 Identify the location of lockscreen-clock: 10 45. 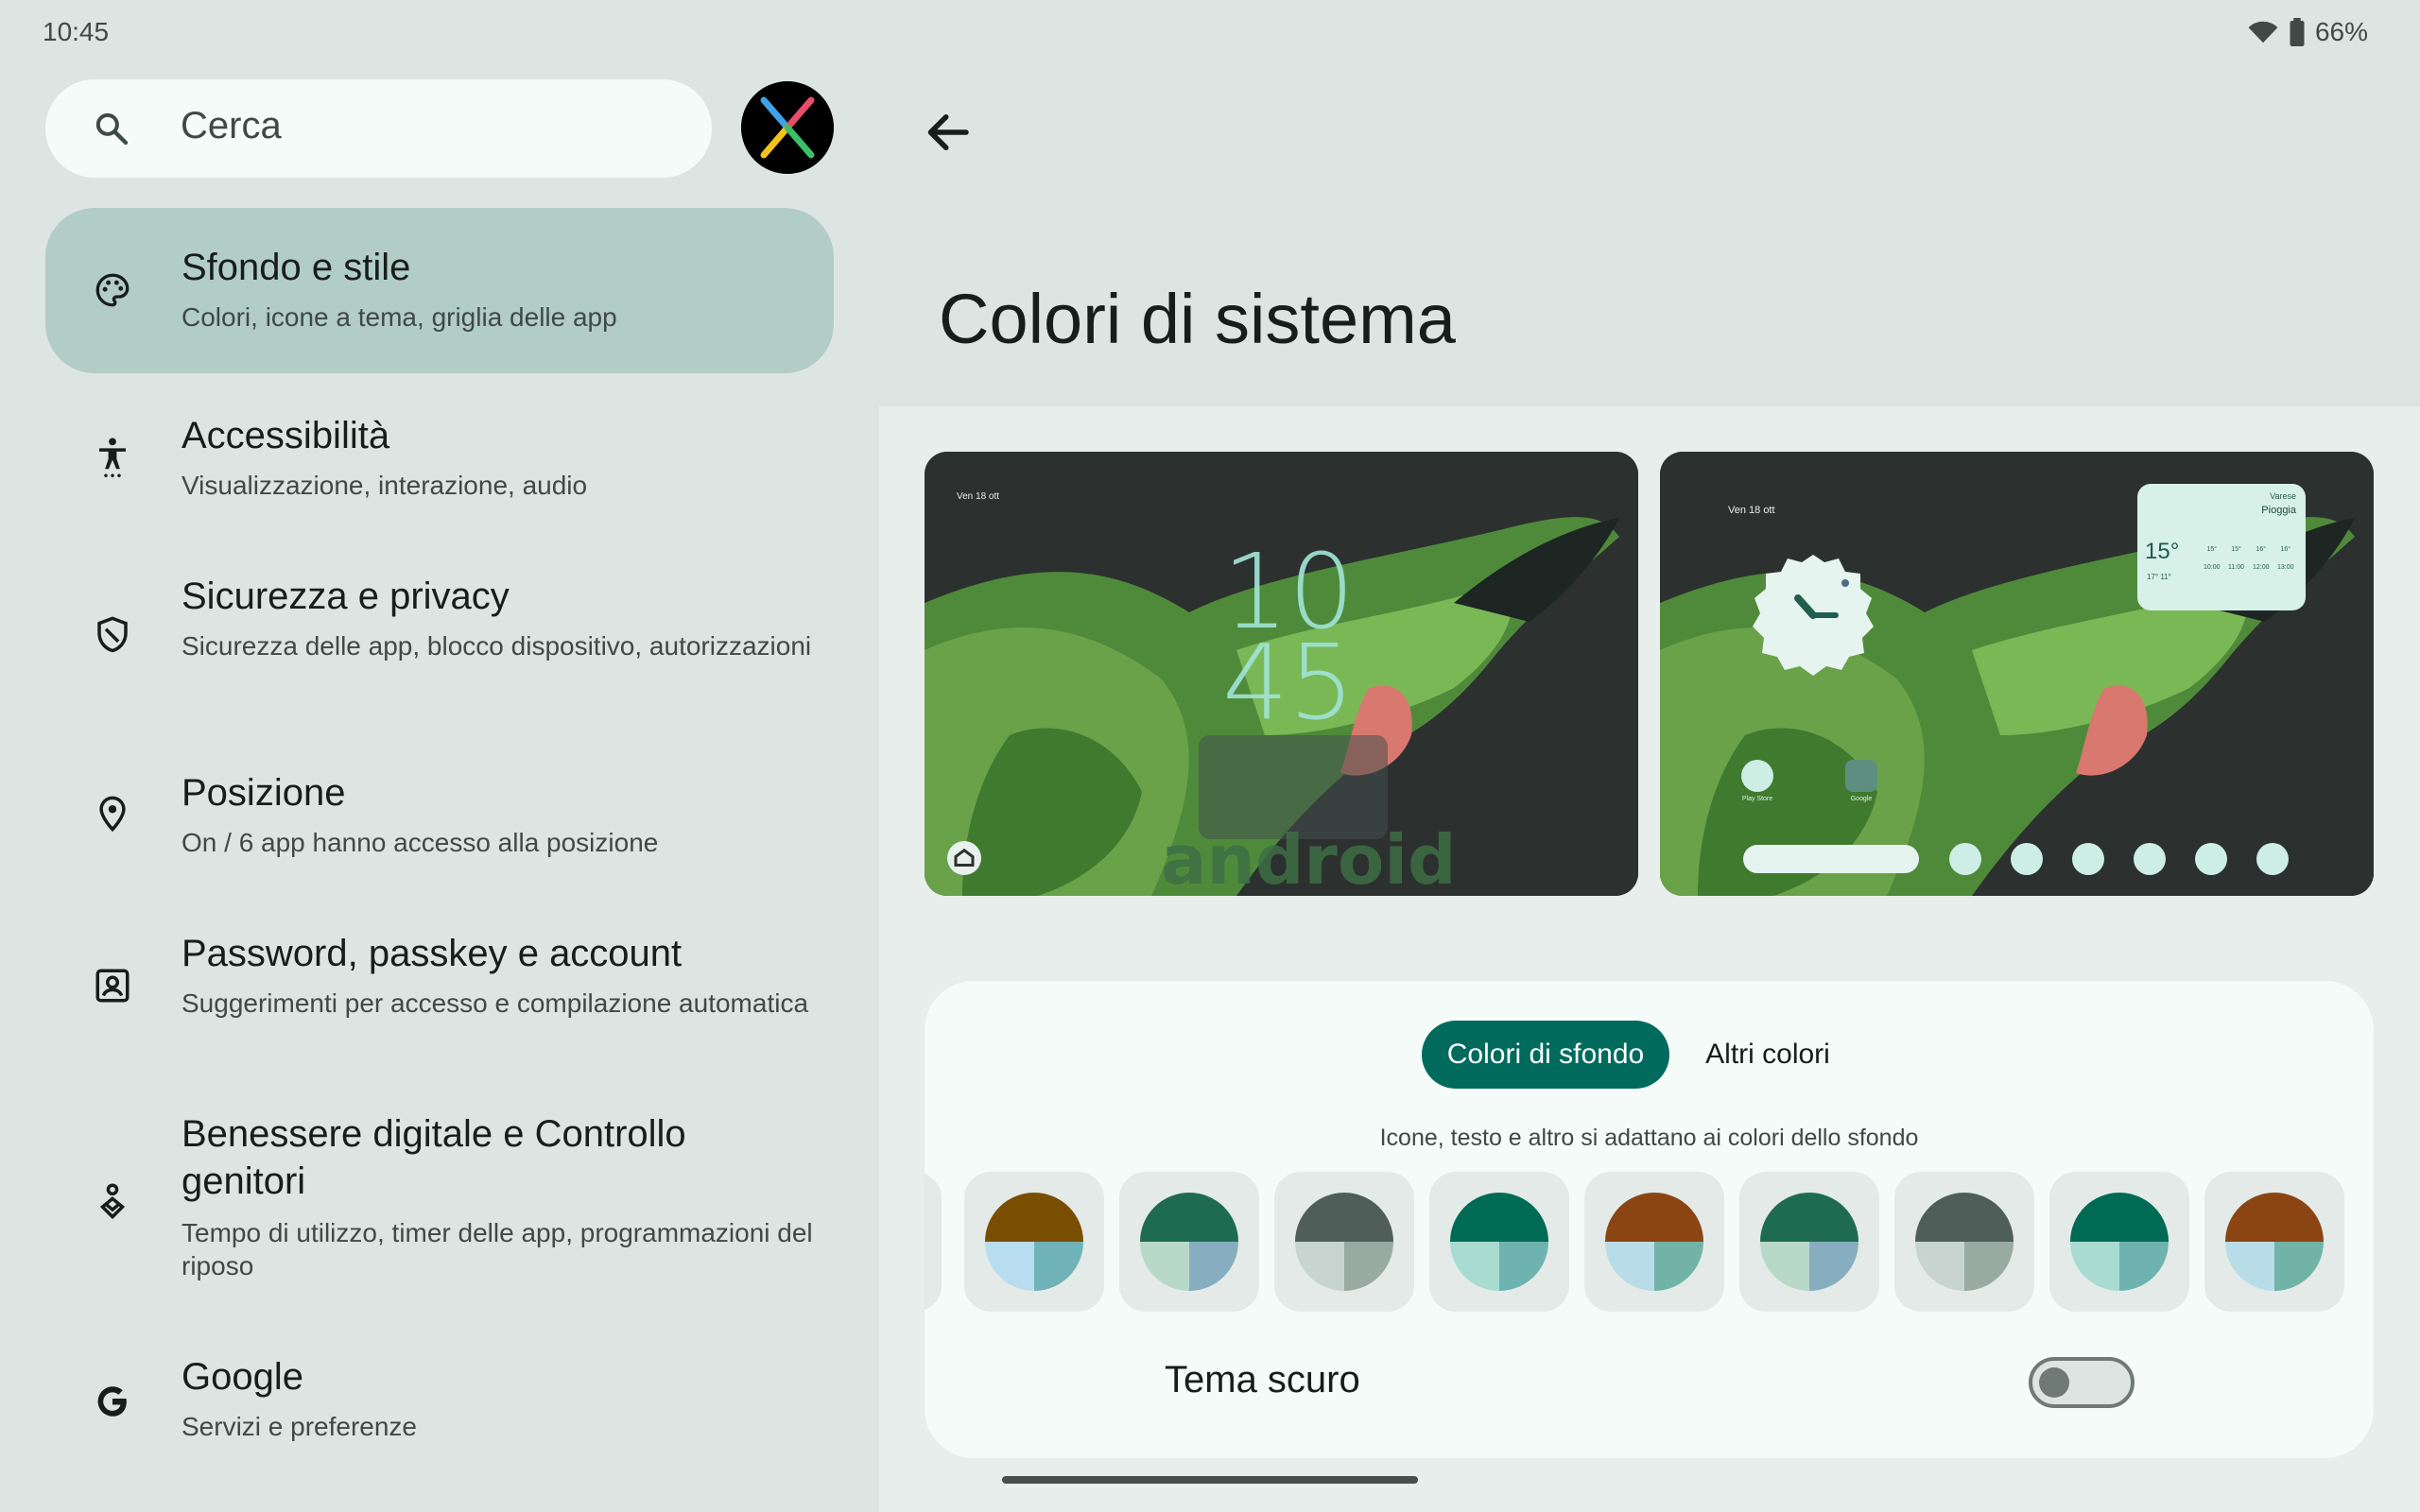
(1288, 641).